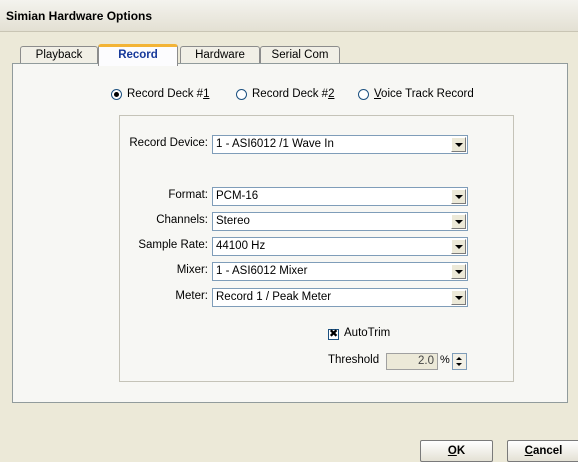  What do you see at coordinates (168, 143) in the screenshot?
I see `record-device-label: Record Device:` at bounding box center [168, 143].